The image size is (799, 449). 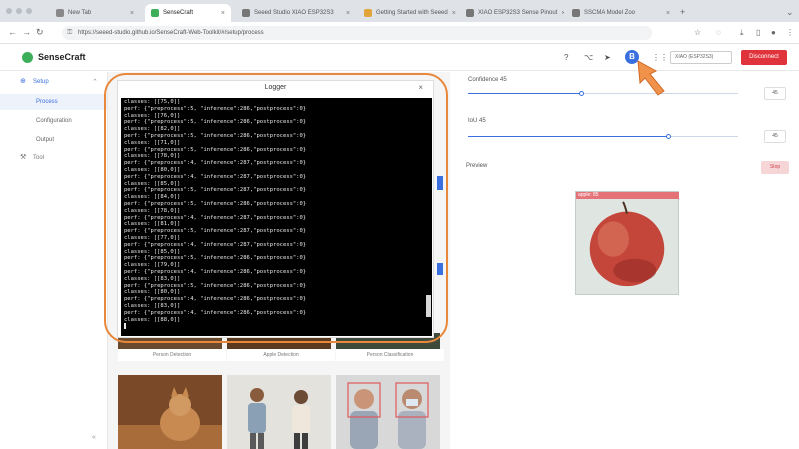 What do you see at coordinates (23, 157) in the screenshot?
I see `sidebar-tool-icon: ⚒` at bounding box center [23, 157].